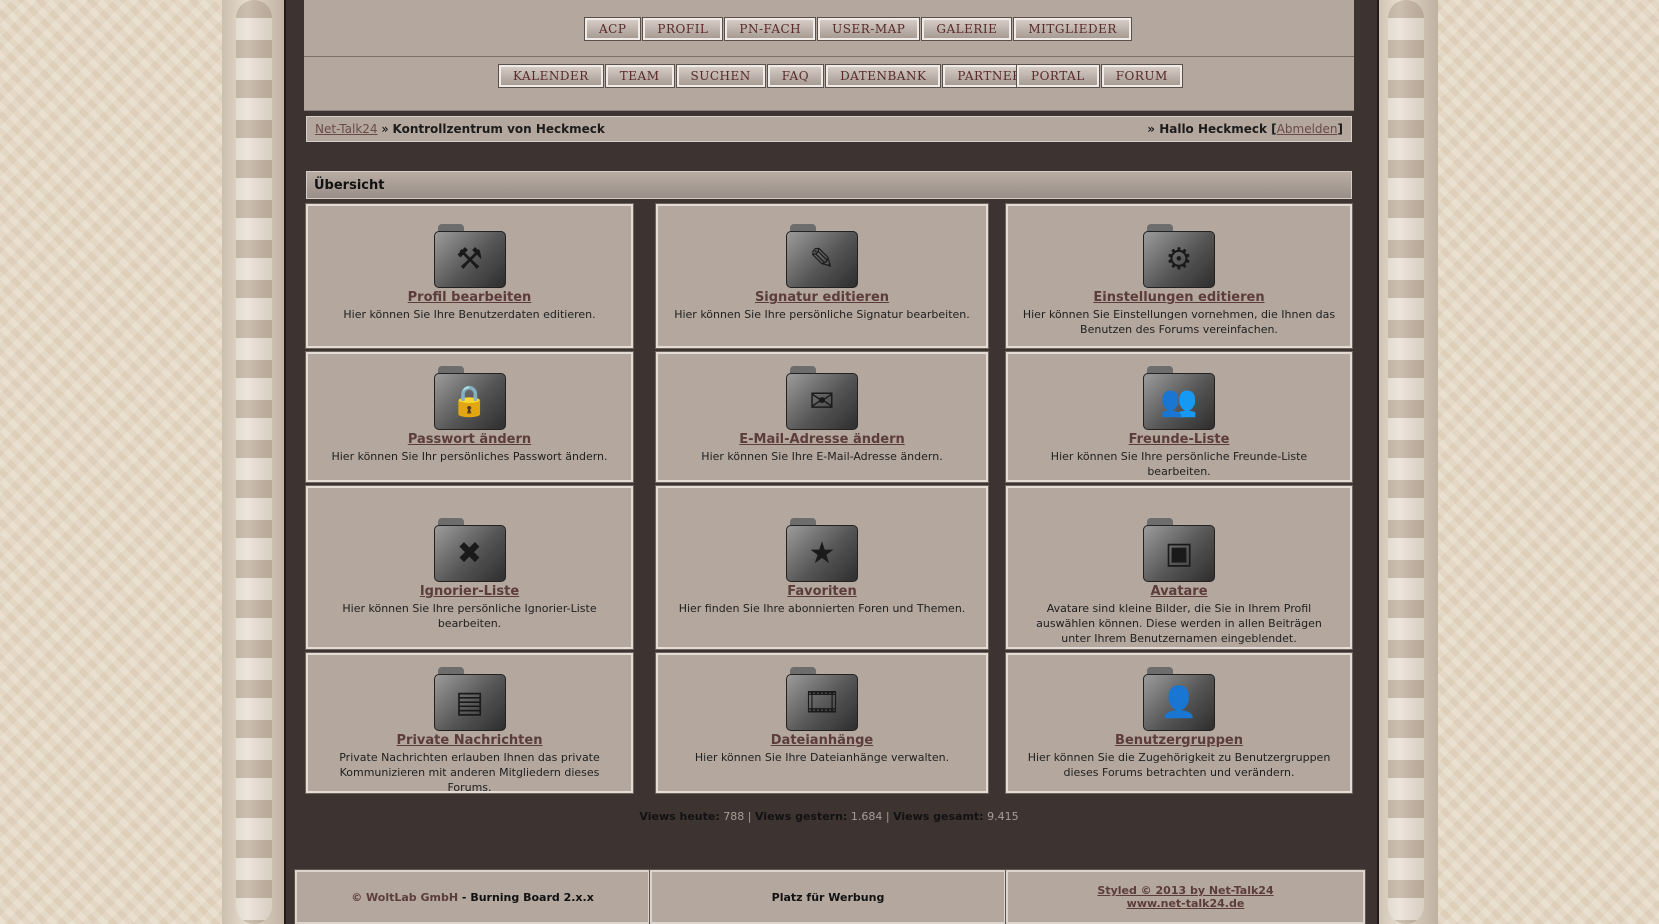  Describe the element at coordinates (720, 76) in the screenshot. I see `nav-suchen-button: SUCHEN` at that location.